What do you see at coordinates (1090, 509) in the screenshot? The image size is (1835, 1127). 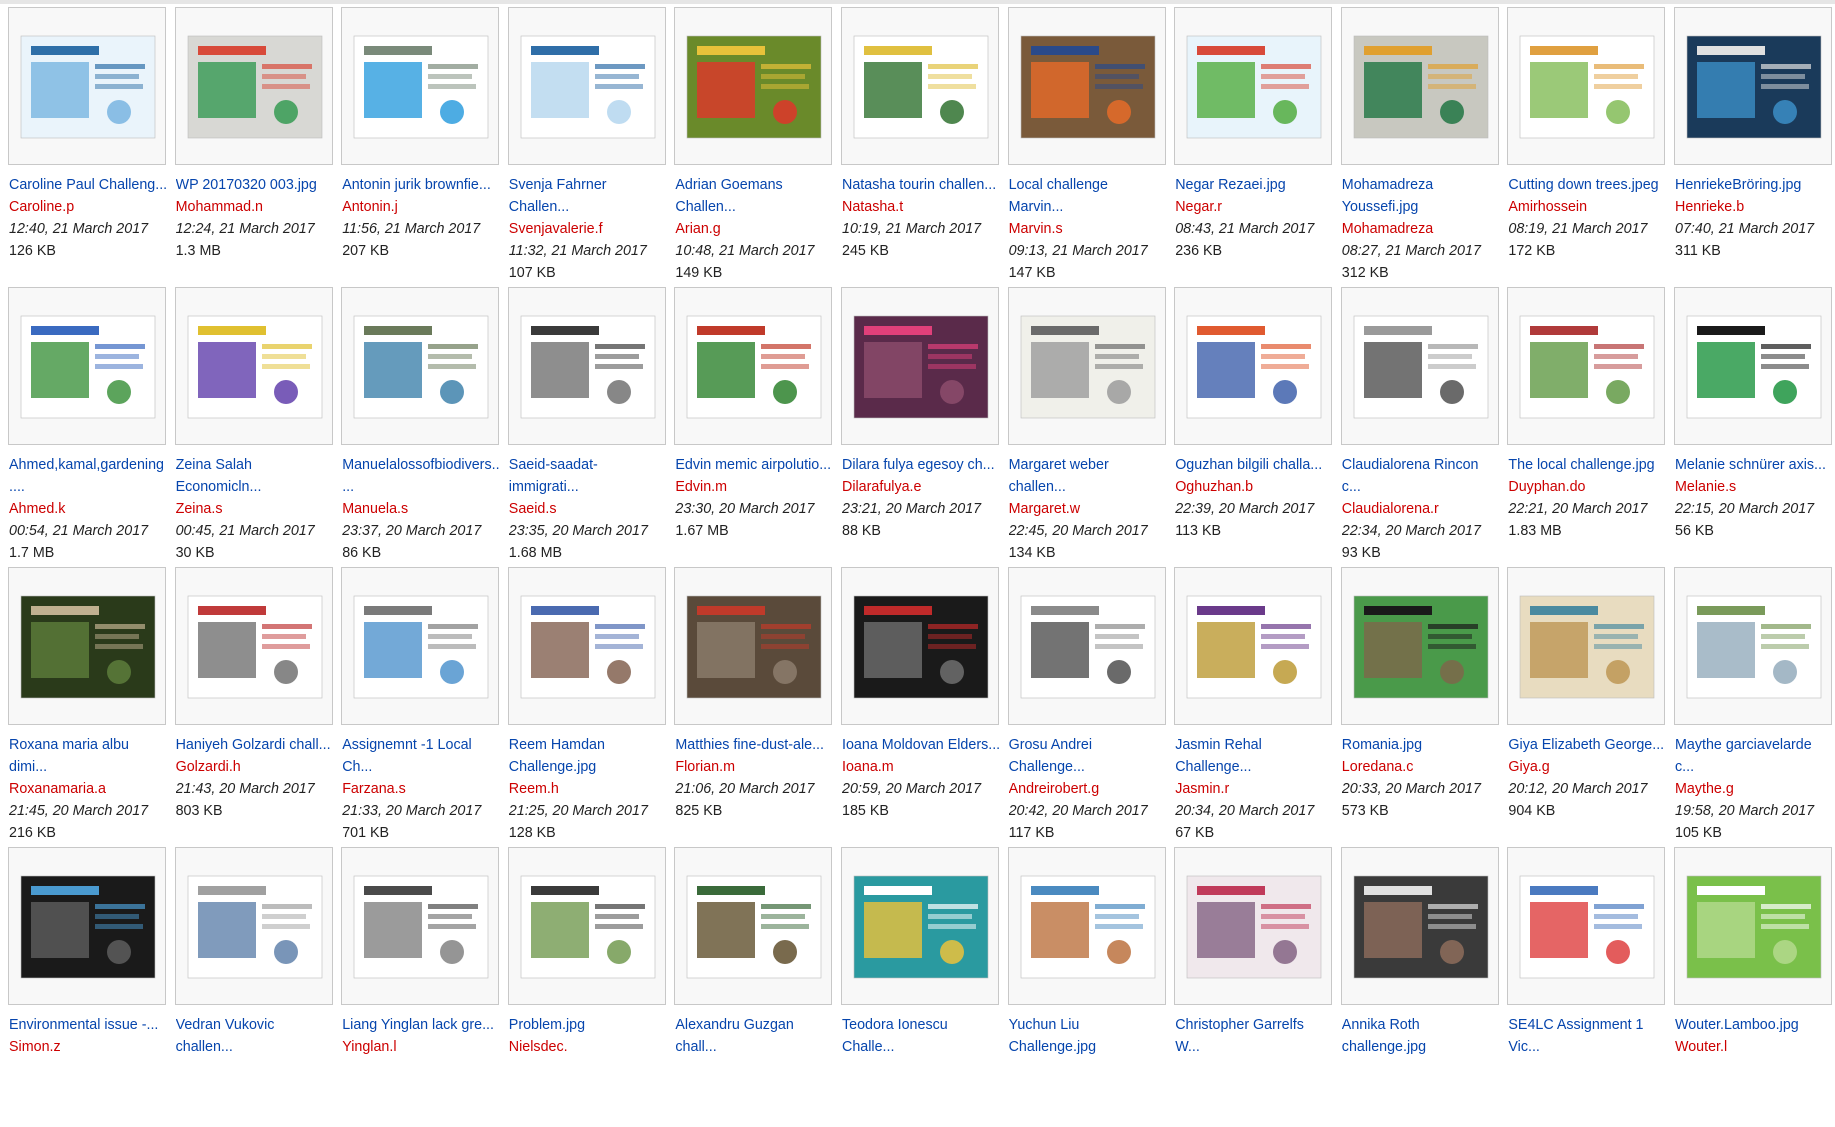 I see `uploader-link: Margaret.w` at bounding box center [1090, 509].